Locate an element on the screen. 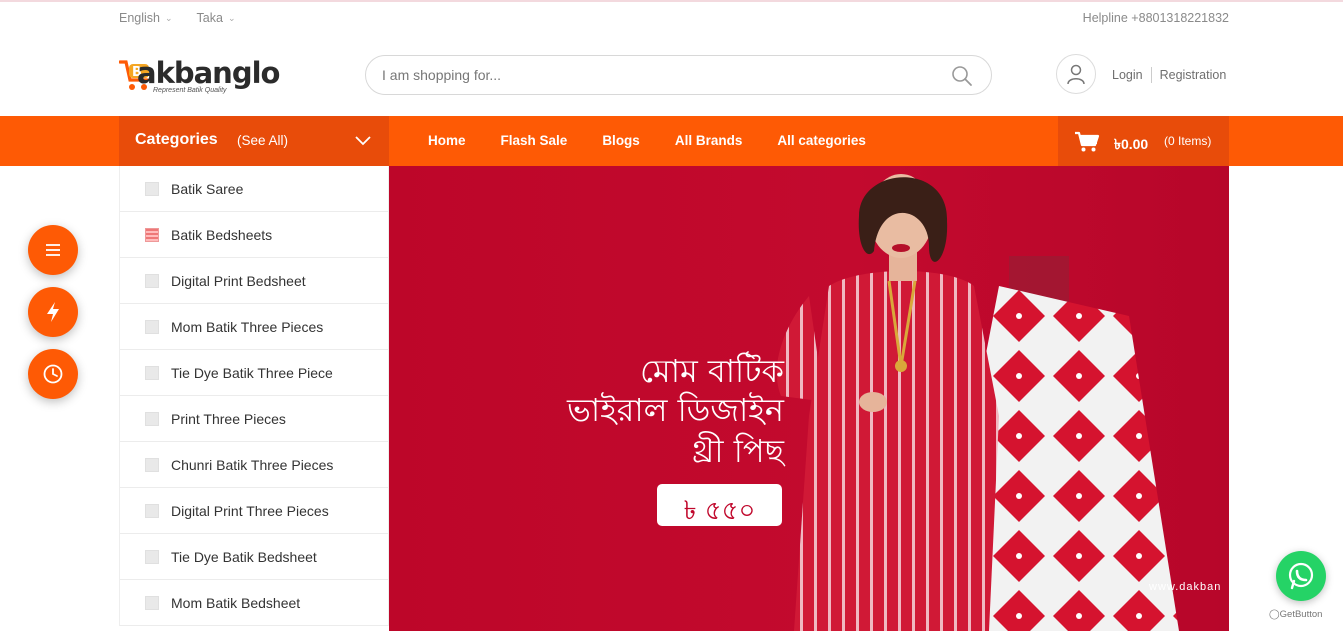  locale-selectors: English ⌄ Taka ⌄ is located at coordinates (177, 18).